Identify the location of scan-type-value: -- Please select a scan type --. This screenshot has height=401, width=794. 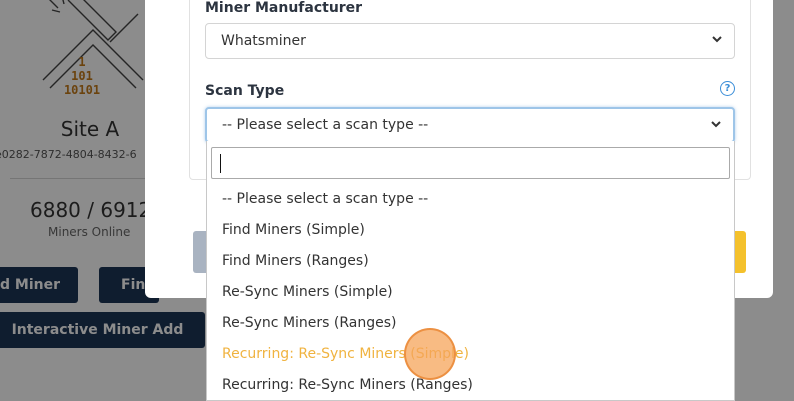
(325, 125).